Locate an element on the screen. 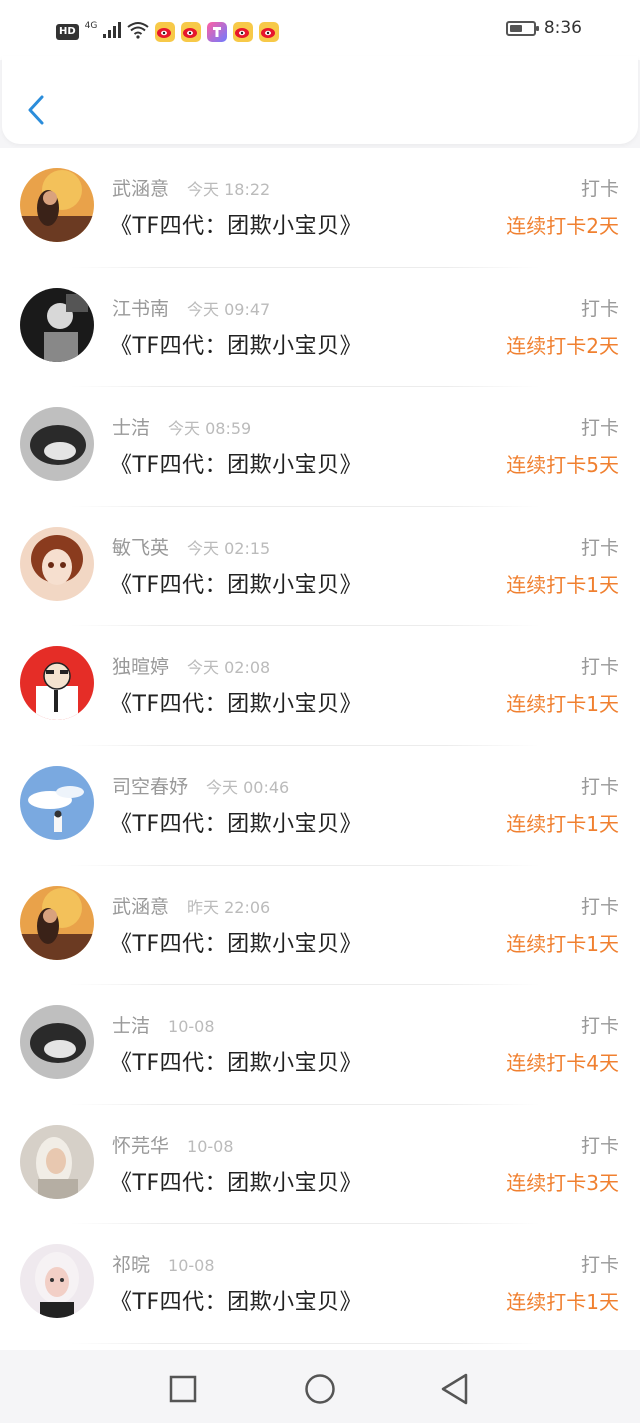 Image resolution: width=640 pixels, height=1423 pixels. app-icon is located at coordinates (217, 32).